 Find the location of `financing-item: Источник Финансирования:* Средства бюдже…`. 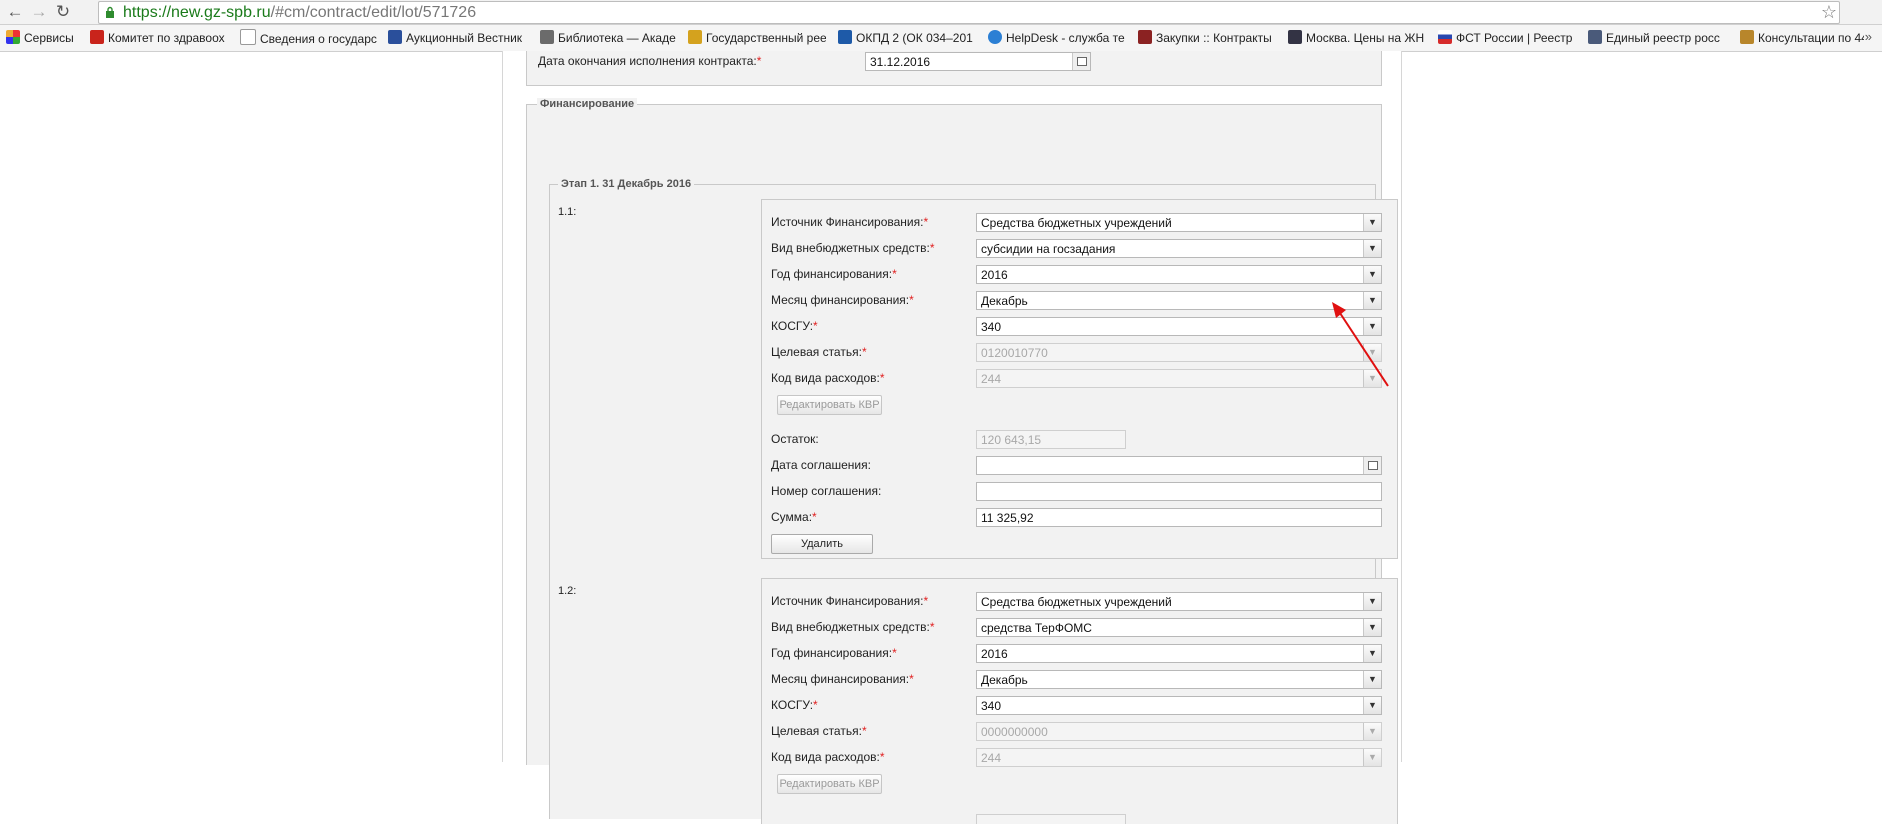

financing-item: Источник Финансирования:* Средства бюдже… is located at coordinates (1079, 701).